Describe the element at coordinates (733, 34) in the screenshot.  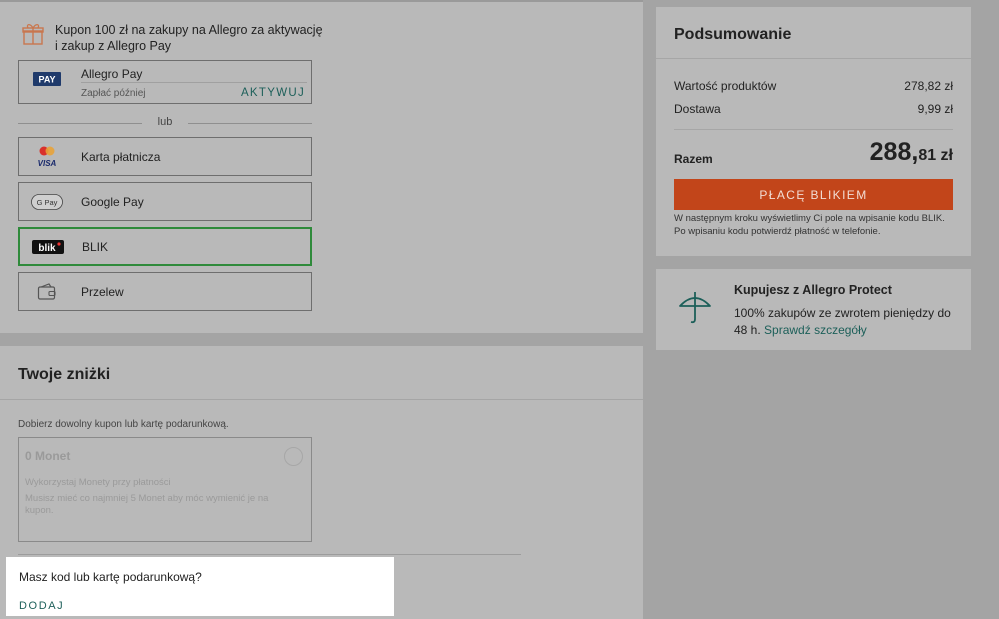
I see `summary-title: Podsumowanie` at that location.